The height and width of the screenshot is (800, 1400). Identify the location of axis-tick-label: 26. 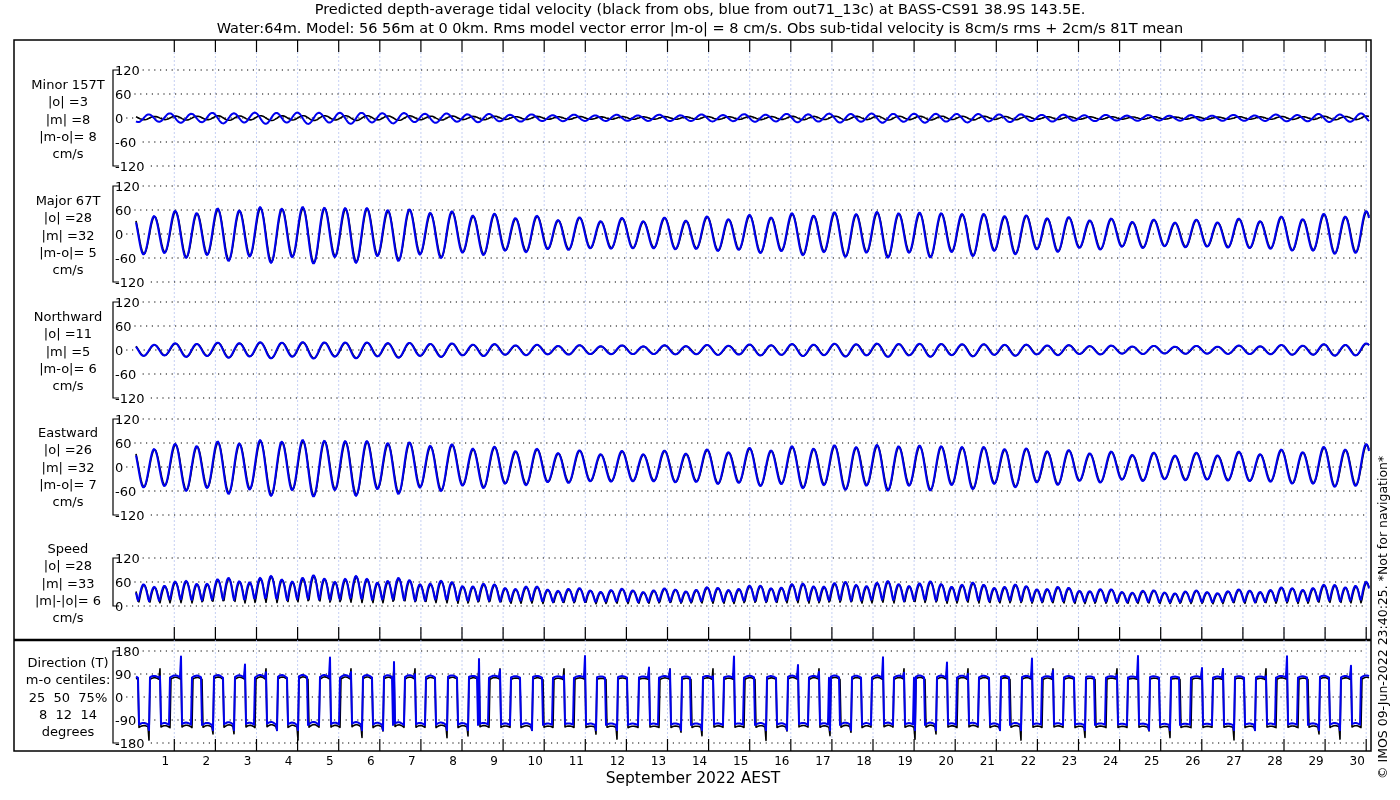
(1193, 761).